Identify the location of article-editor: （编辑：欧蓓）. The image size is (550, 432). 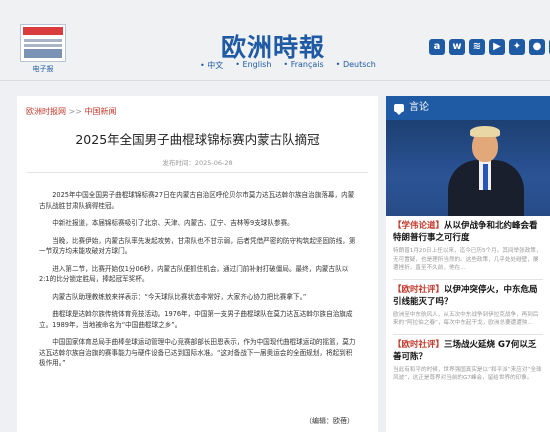
(329, 421).